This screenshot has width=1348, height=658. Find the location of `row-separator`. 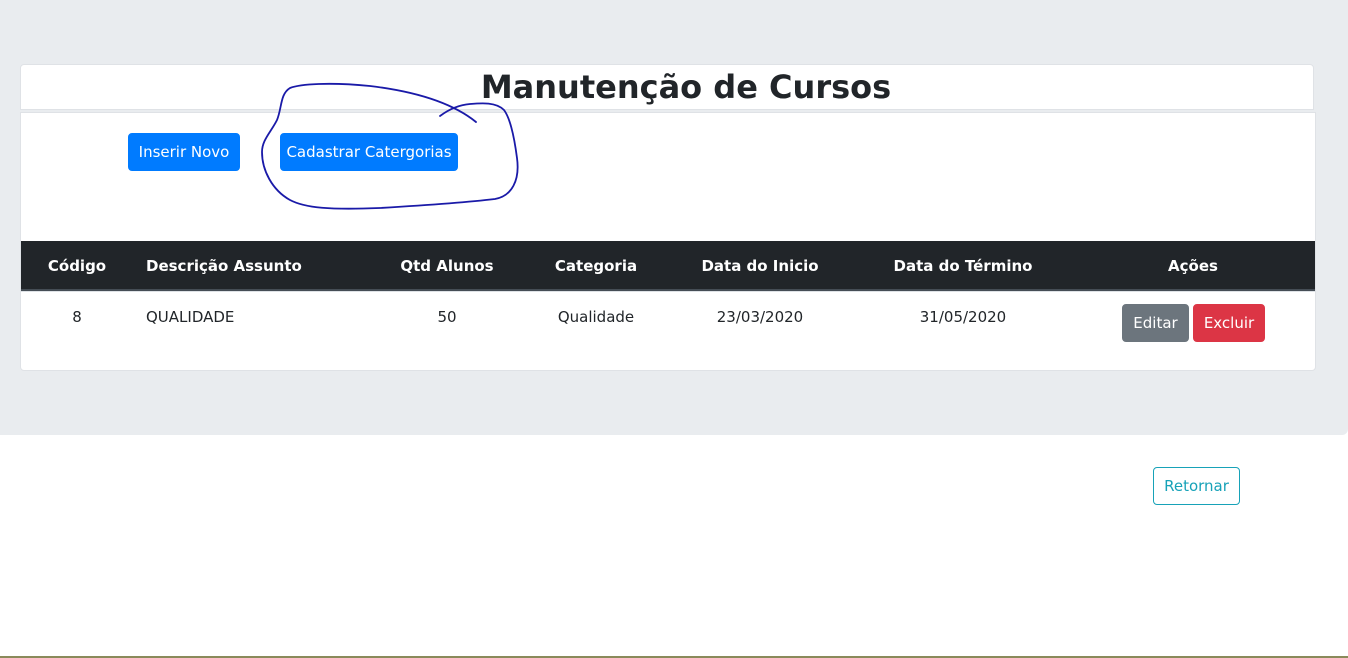

row-separator is located at coordinates (668, 291).